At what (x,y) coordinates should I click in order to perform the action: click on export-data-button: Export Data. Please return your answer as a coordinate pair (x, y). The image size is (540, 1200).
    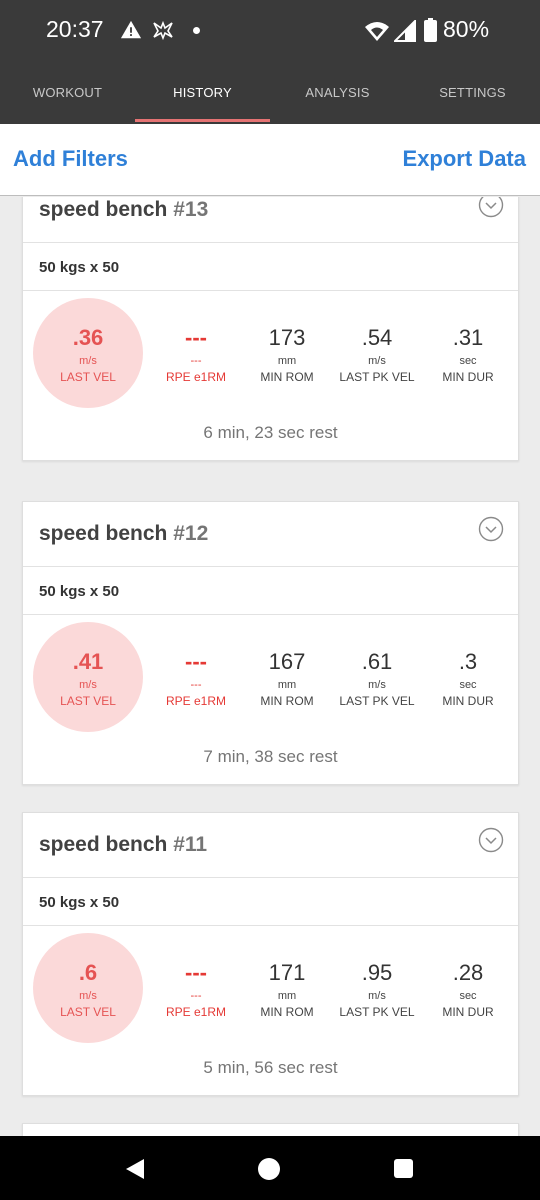
    Looking at the image, I should click on (464, 159).